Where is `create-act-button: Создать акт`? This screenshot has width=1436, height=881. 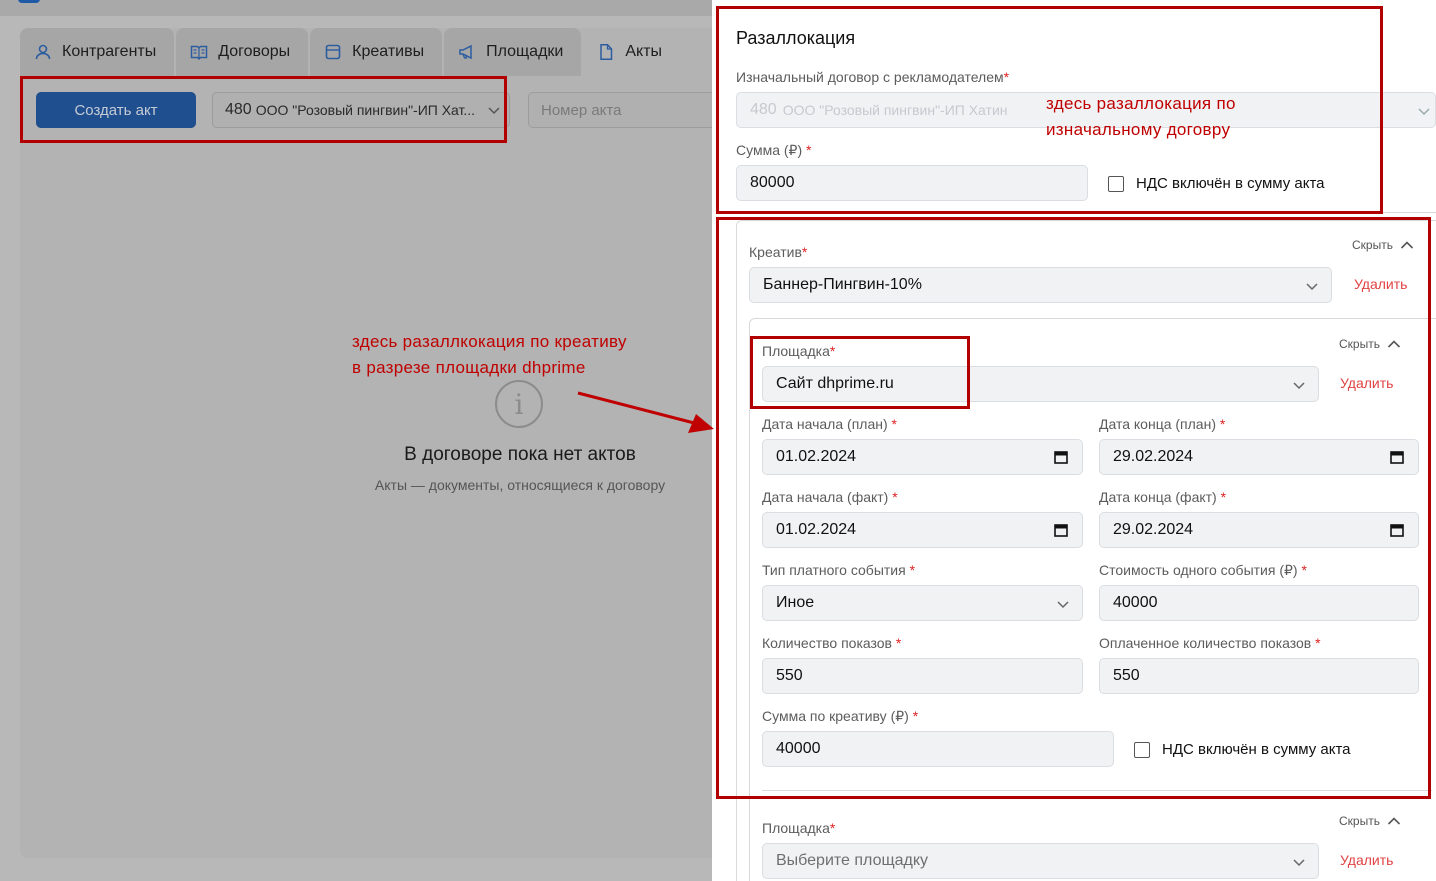
create-act-button: Создать акт is located at coordinates (116, 110).